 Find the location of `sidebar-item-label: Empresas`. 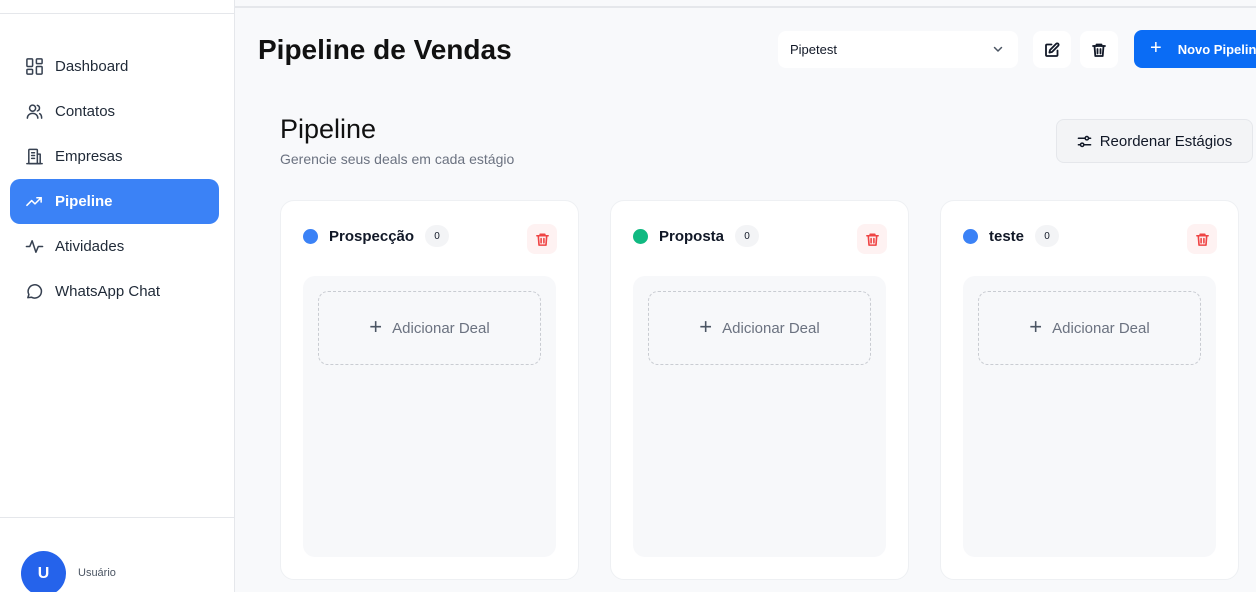

sidebar-item-label: Empresas is located at coordinates (89, 156).